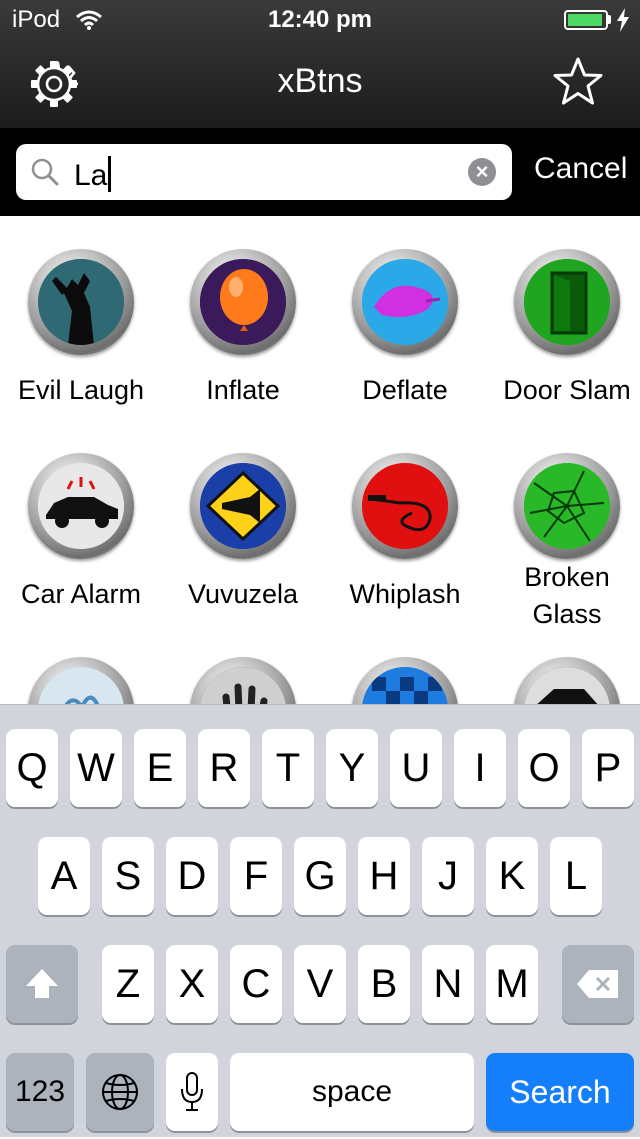  Describe the element at coordinates (110, 174) in the screenshot. I see `text-cursor` at that location.